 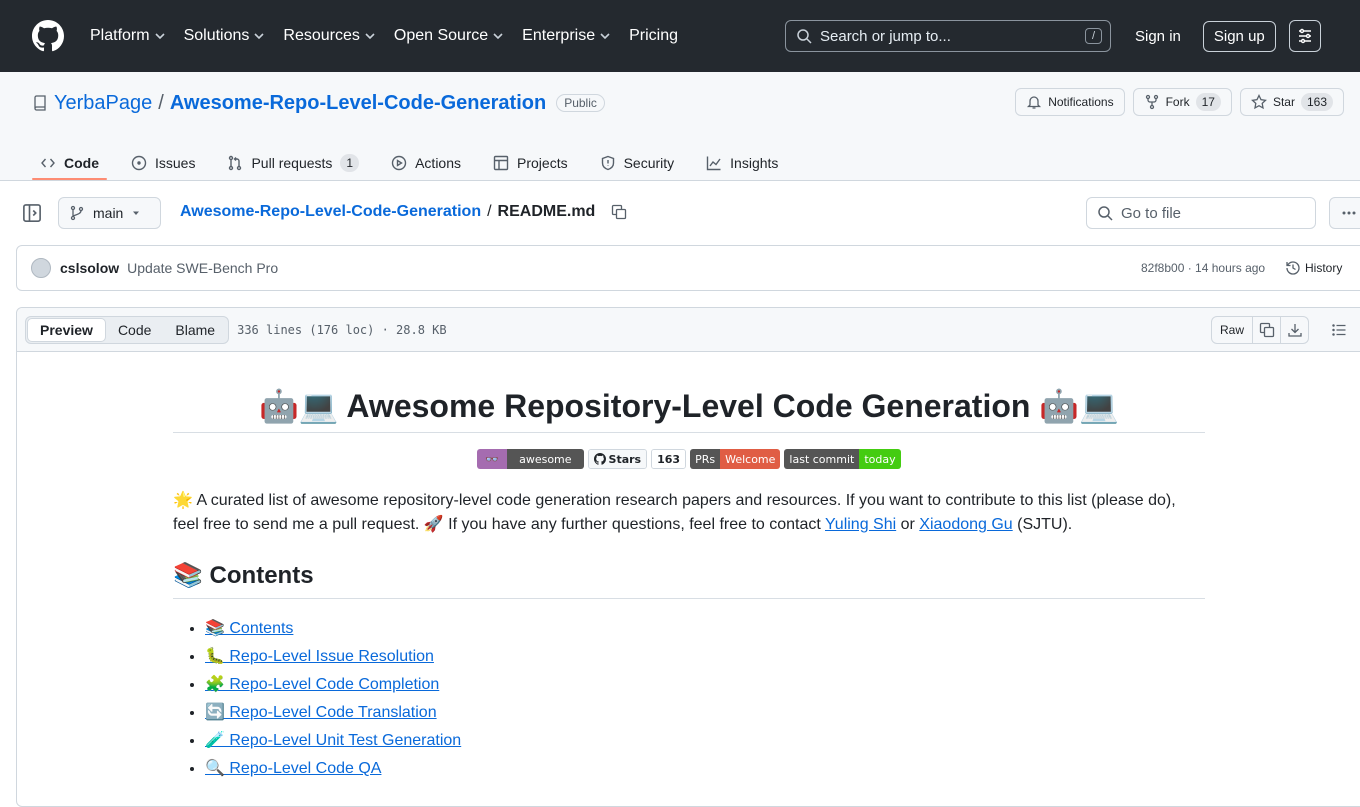 What do you see at coordinates (77, 213) in the screenshot?
I see `branch-icon` at bounding box center [77, 213].